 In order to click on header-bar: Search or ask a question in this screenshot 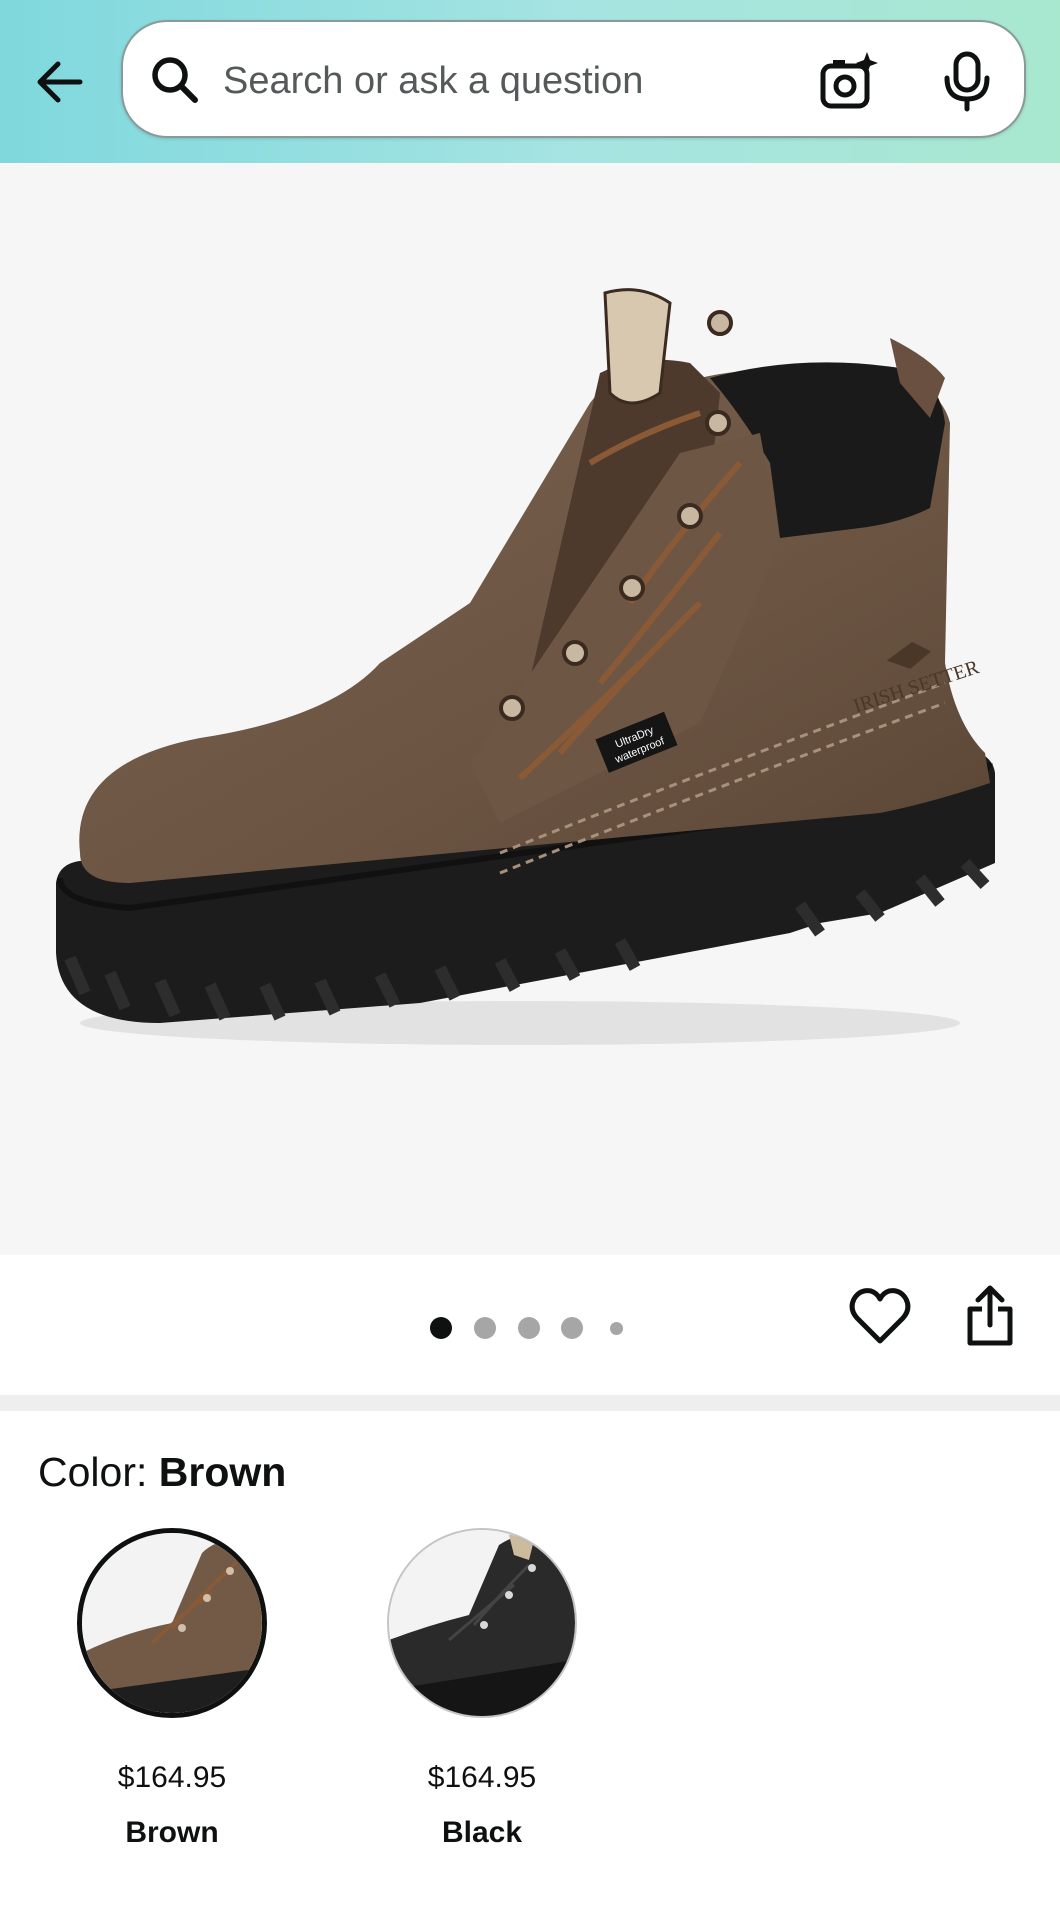, I will do `click(530, 81)`.